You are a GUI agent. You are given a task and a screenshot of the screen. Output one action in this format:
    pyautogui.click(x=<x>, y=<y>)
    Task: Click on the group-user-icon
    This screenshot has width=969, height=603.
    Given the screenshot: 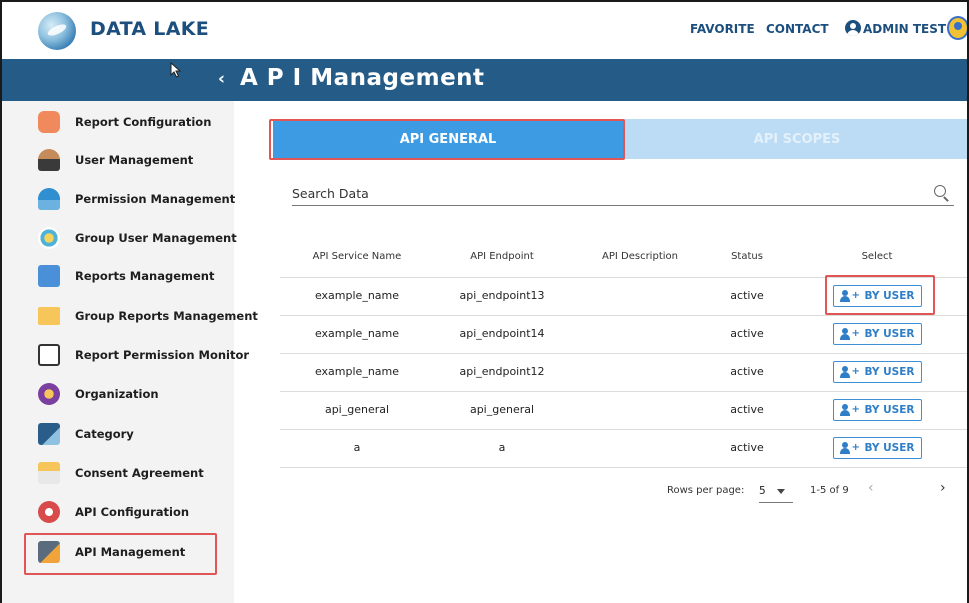 What is the action you would take?
    pyautogui.click(x=49, y=238)
    